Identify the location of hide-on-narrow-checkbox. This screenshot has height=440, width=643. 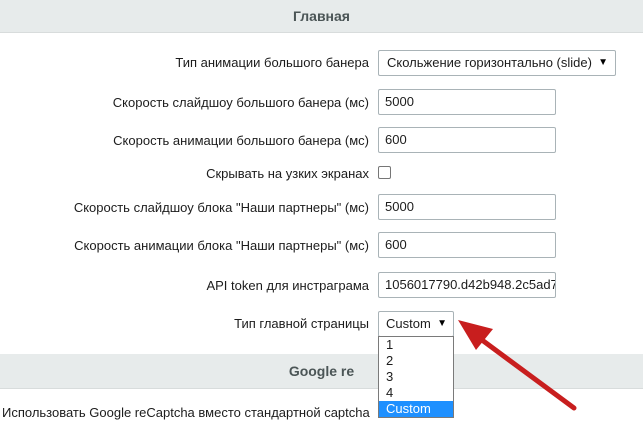
(384, 172).